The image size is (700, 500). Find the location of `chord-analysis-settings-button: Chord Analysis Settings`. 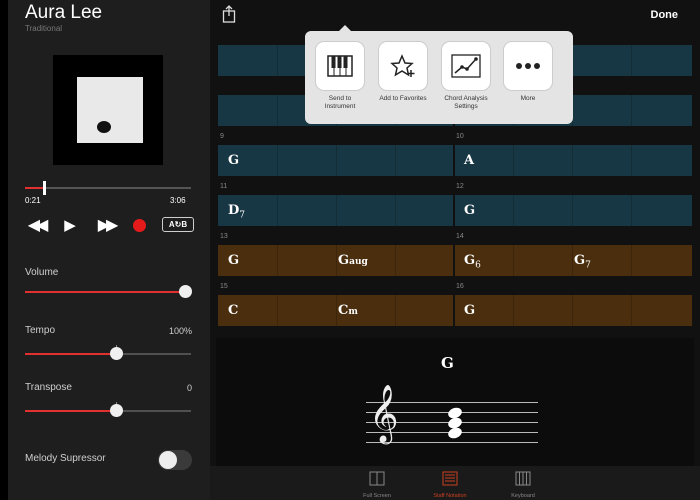

chord-analysis-settings-button: Chord Analysis Settings is located at coordinates (466, 76).